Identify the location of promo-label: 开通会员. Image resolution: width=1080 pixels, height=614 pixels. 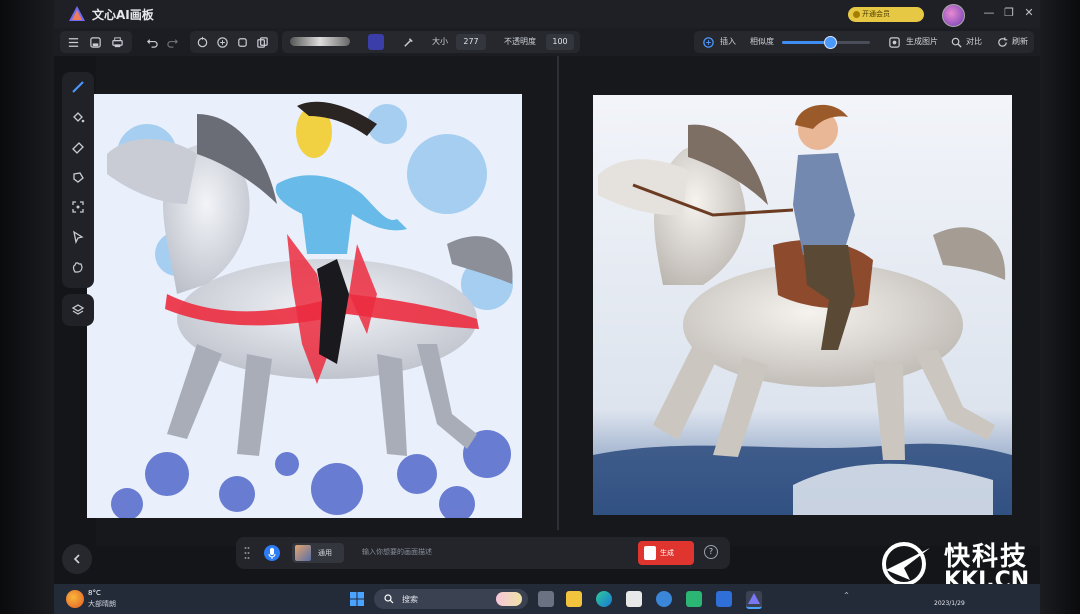
(876, 14).